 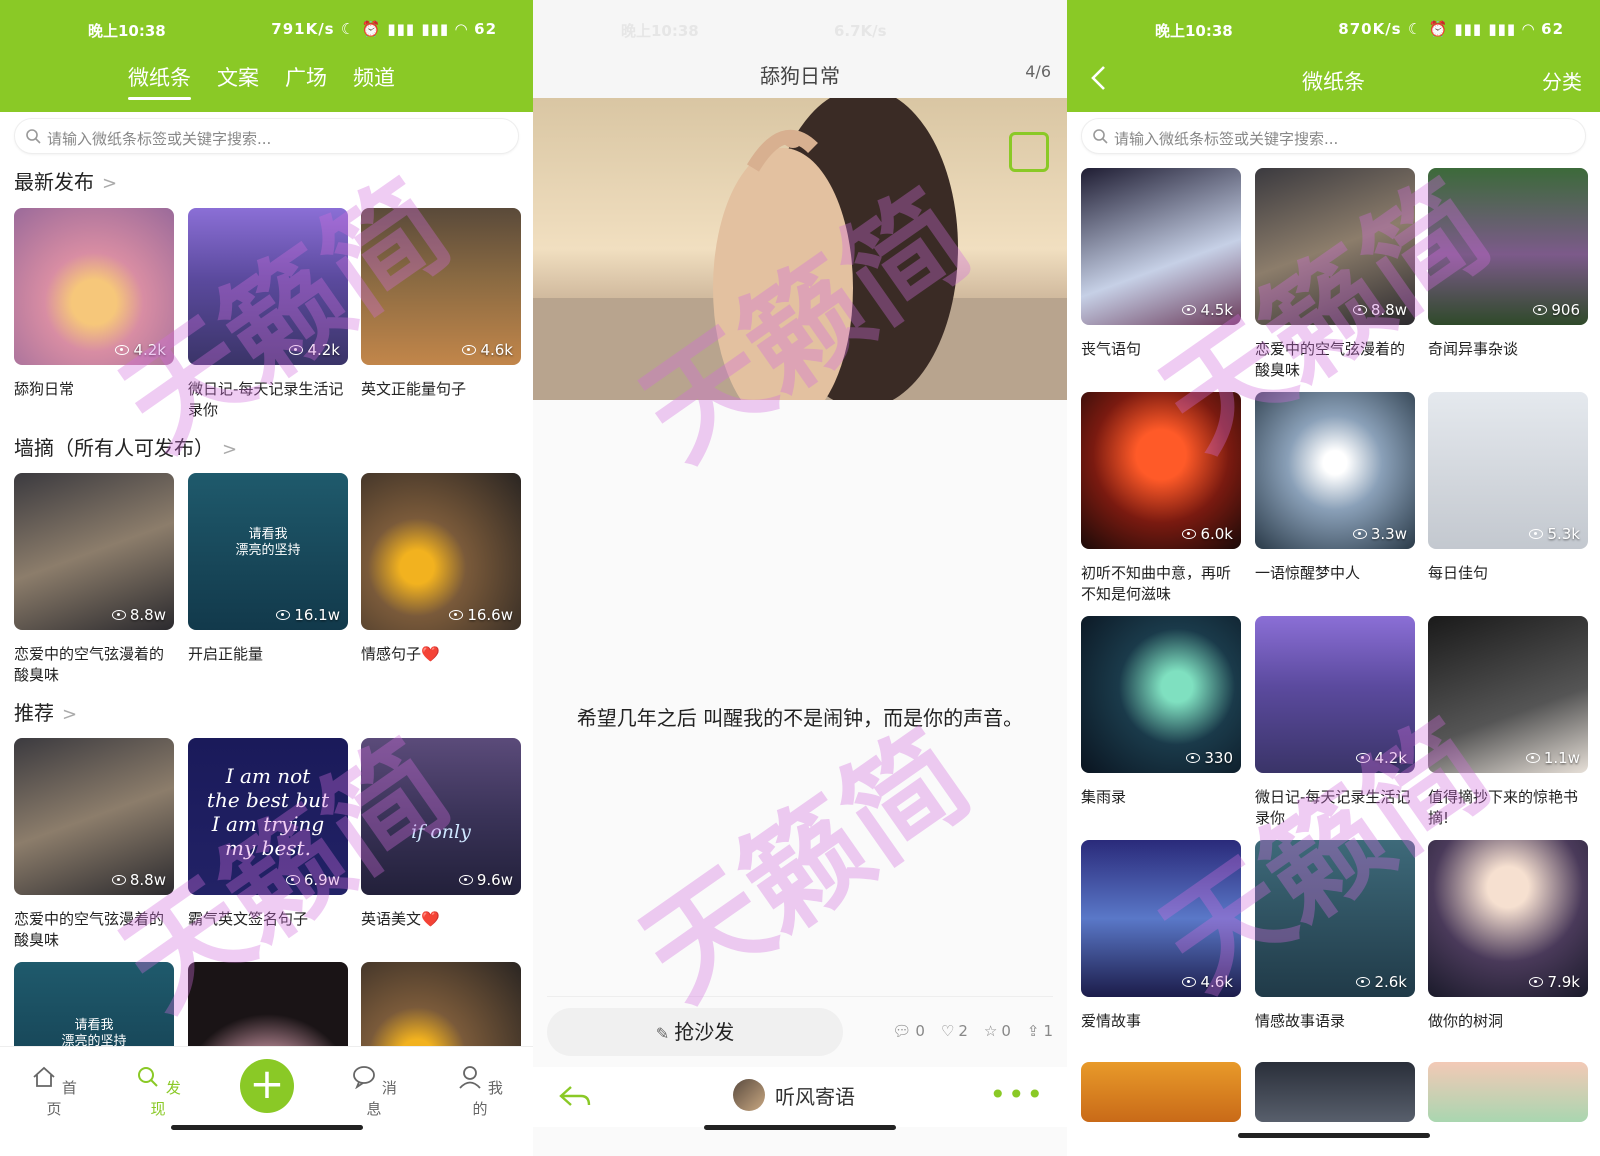 What do you see at coordinates (1473, 349) in the screenshot?
I see `card-caption: 奇闻异事杂谈` at bounding box center [1473, 349].